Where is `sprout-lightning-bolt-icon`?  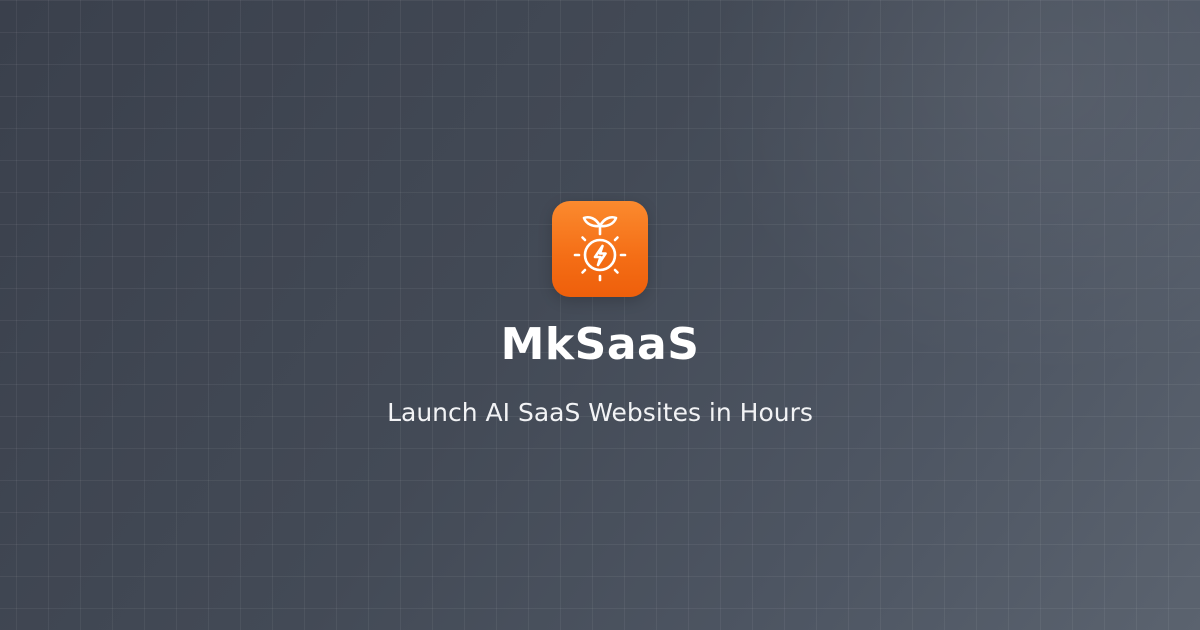
sprout-lightning-bolt-icon is located at coordinates (600, 248).